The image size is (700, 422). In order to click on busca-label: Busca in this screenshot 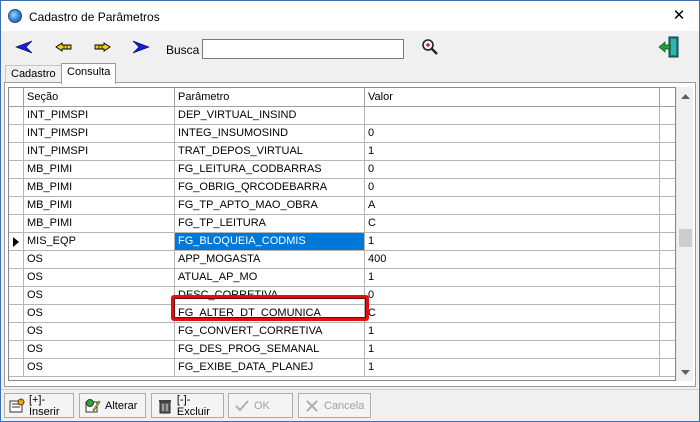, I will do `click(183, 50)`.